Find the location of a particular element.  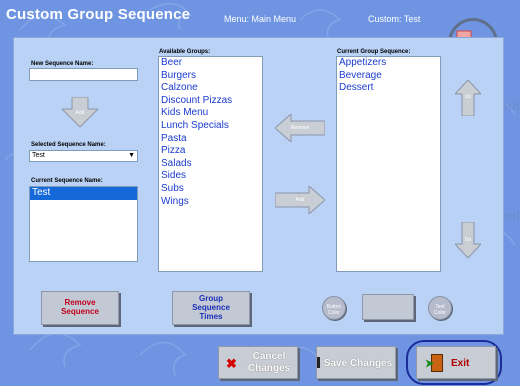

save-changes-label: Save Changes is located at coordinates (358, 363).